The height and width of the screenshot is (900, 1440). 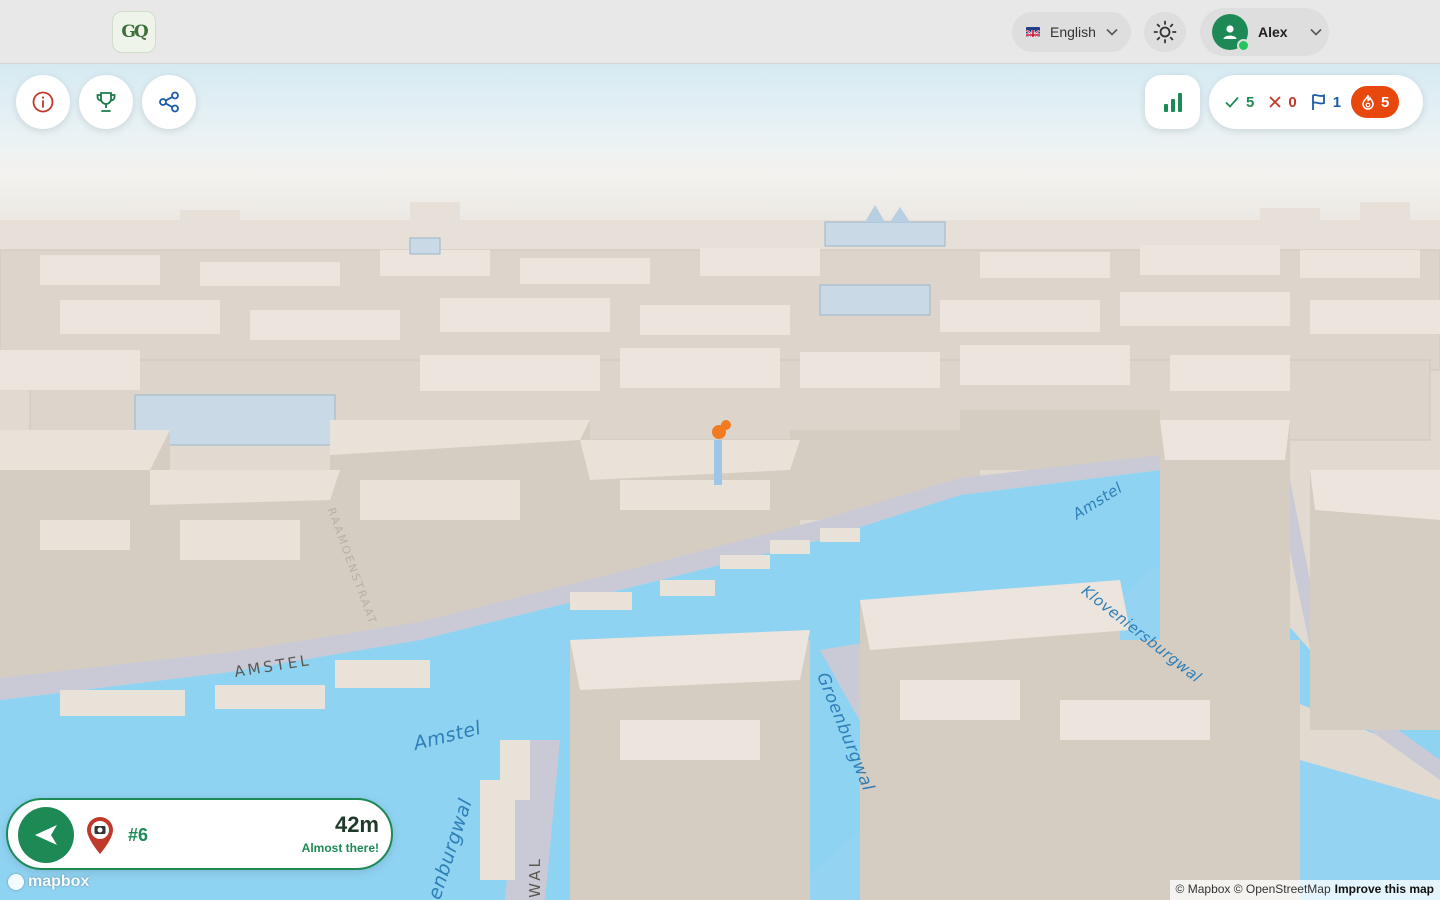 I want to click on distance-value: 42m, so click(x=356, y=824).